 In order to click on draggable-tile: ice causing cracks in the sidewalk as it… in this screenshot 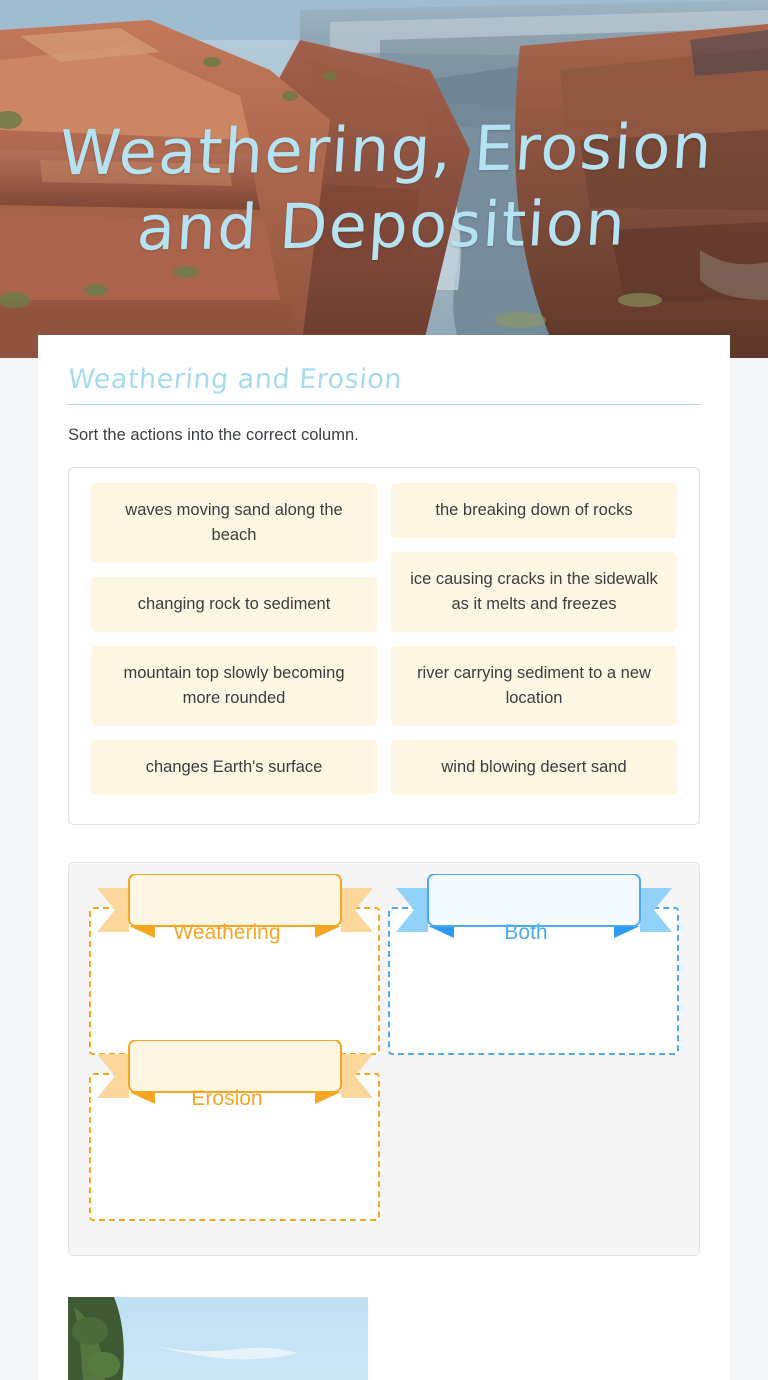, I will do `click(534, 592)`.